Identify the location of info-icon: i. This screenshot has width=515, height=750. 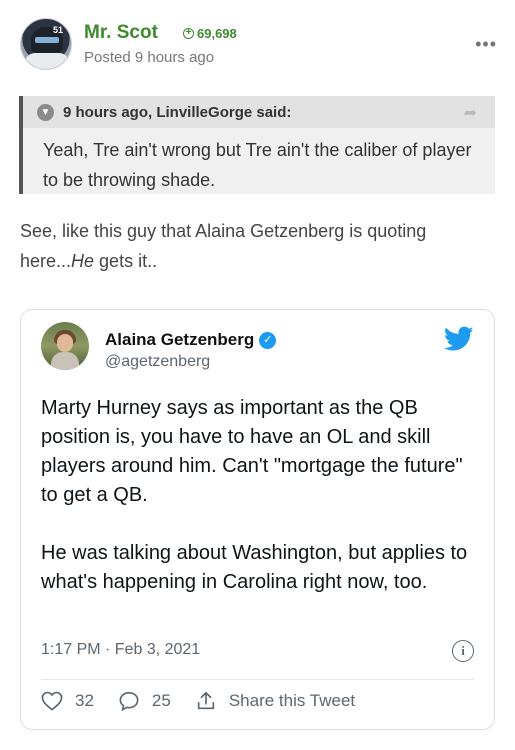
(463, 651).